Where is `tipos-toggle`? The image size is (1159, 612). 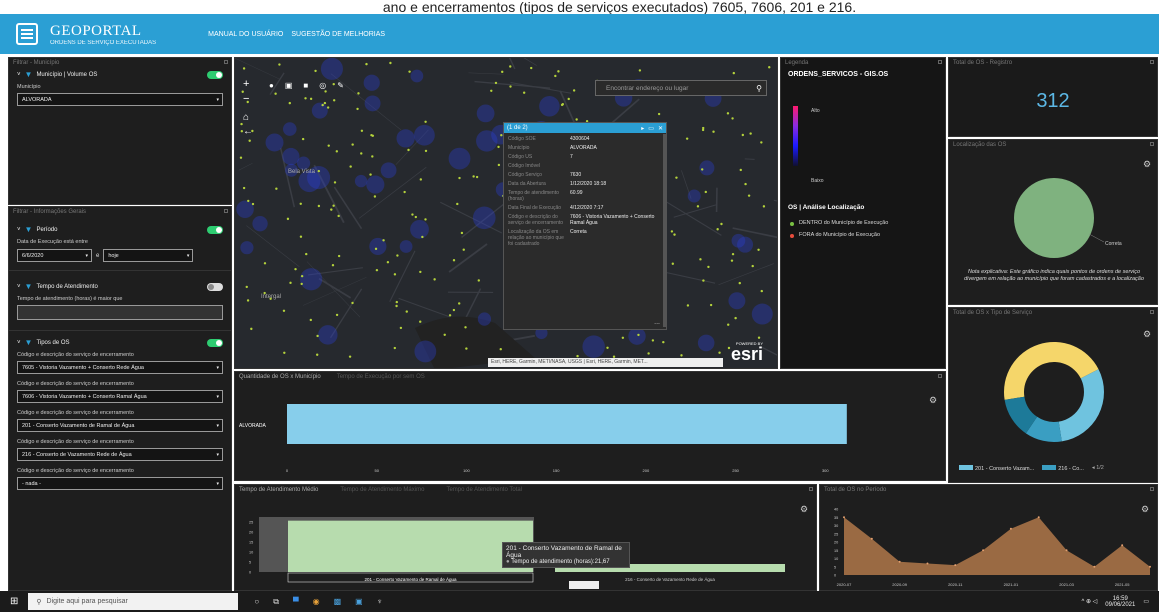 tipos-toggle is located at coordinates (215, 342).